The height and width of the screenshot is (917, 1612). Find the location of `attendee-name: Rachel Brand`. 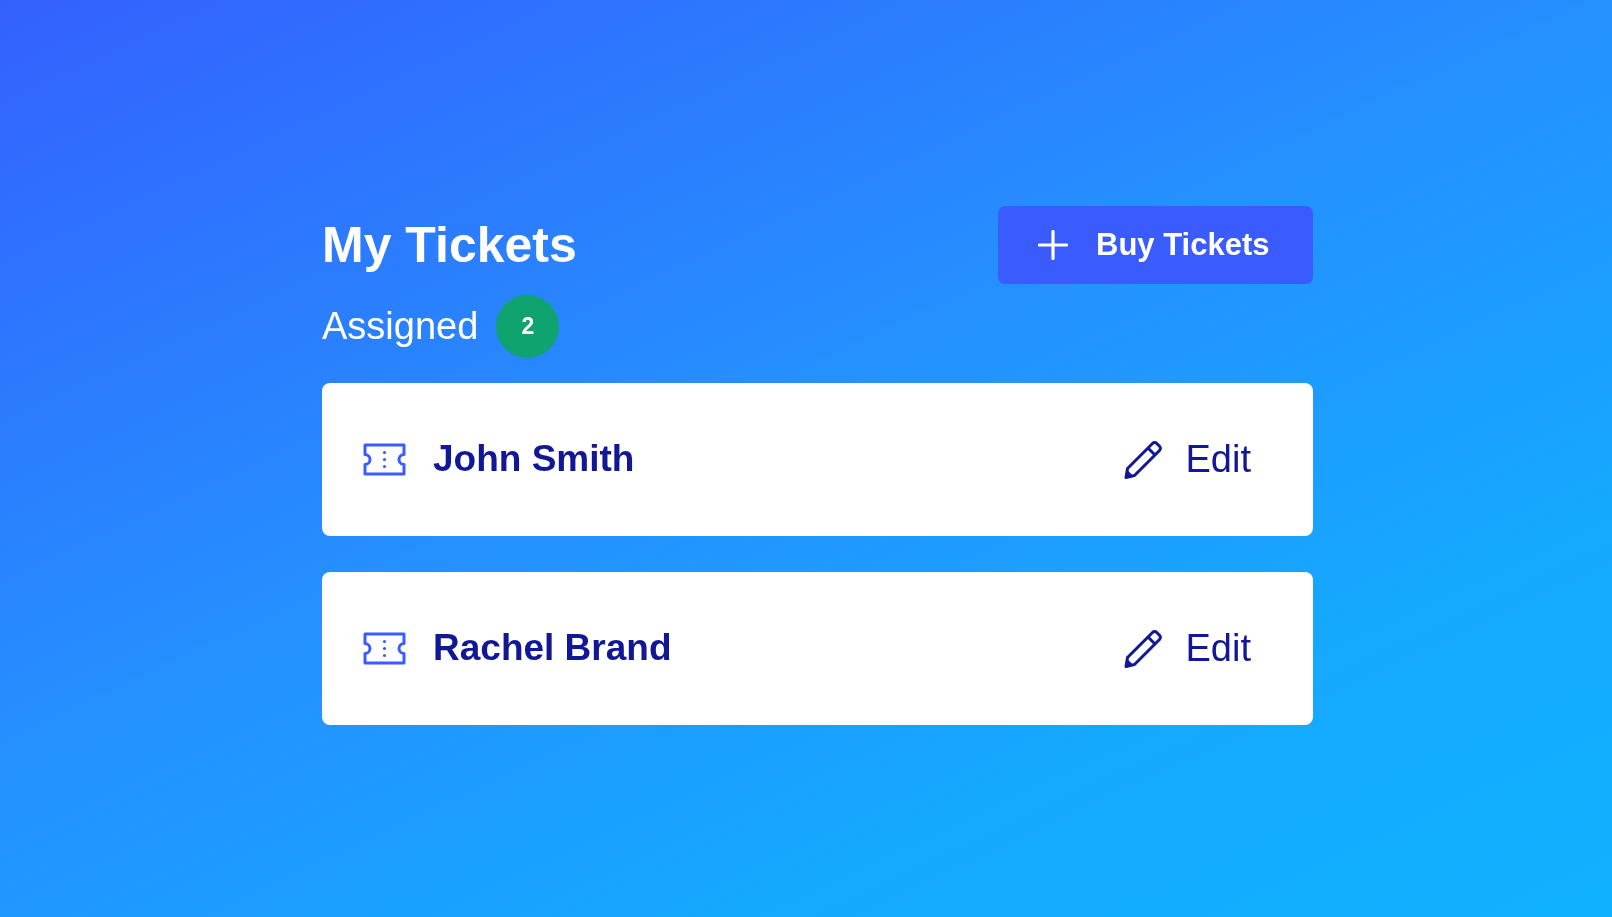

attendee-name: Rachel Brand is located at coordinates (552, 648).